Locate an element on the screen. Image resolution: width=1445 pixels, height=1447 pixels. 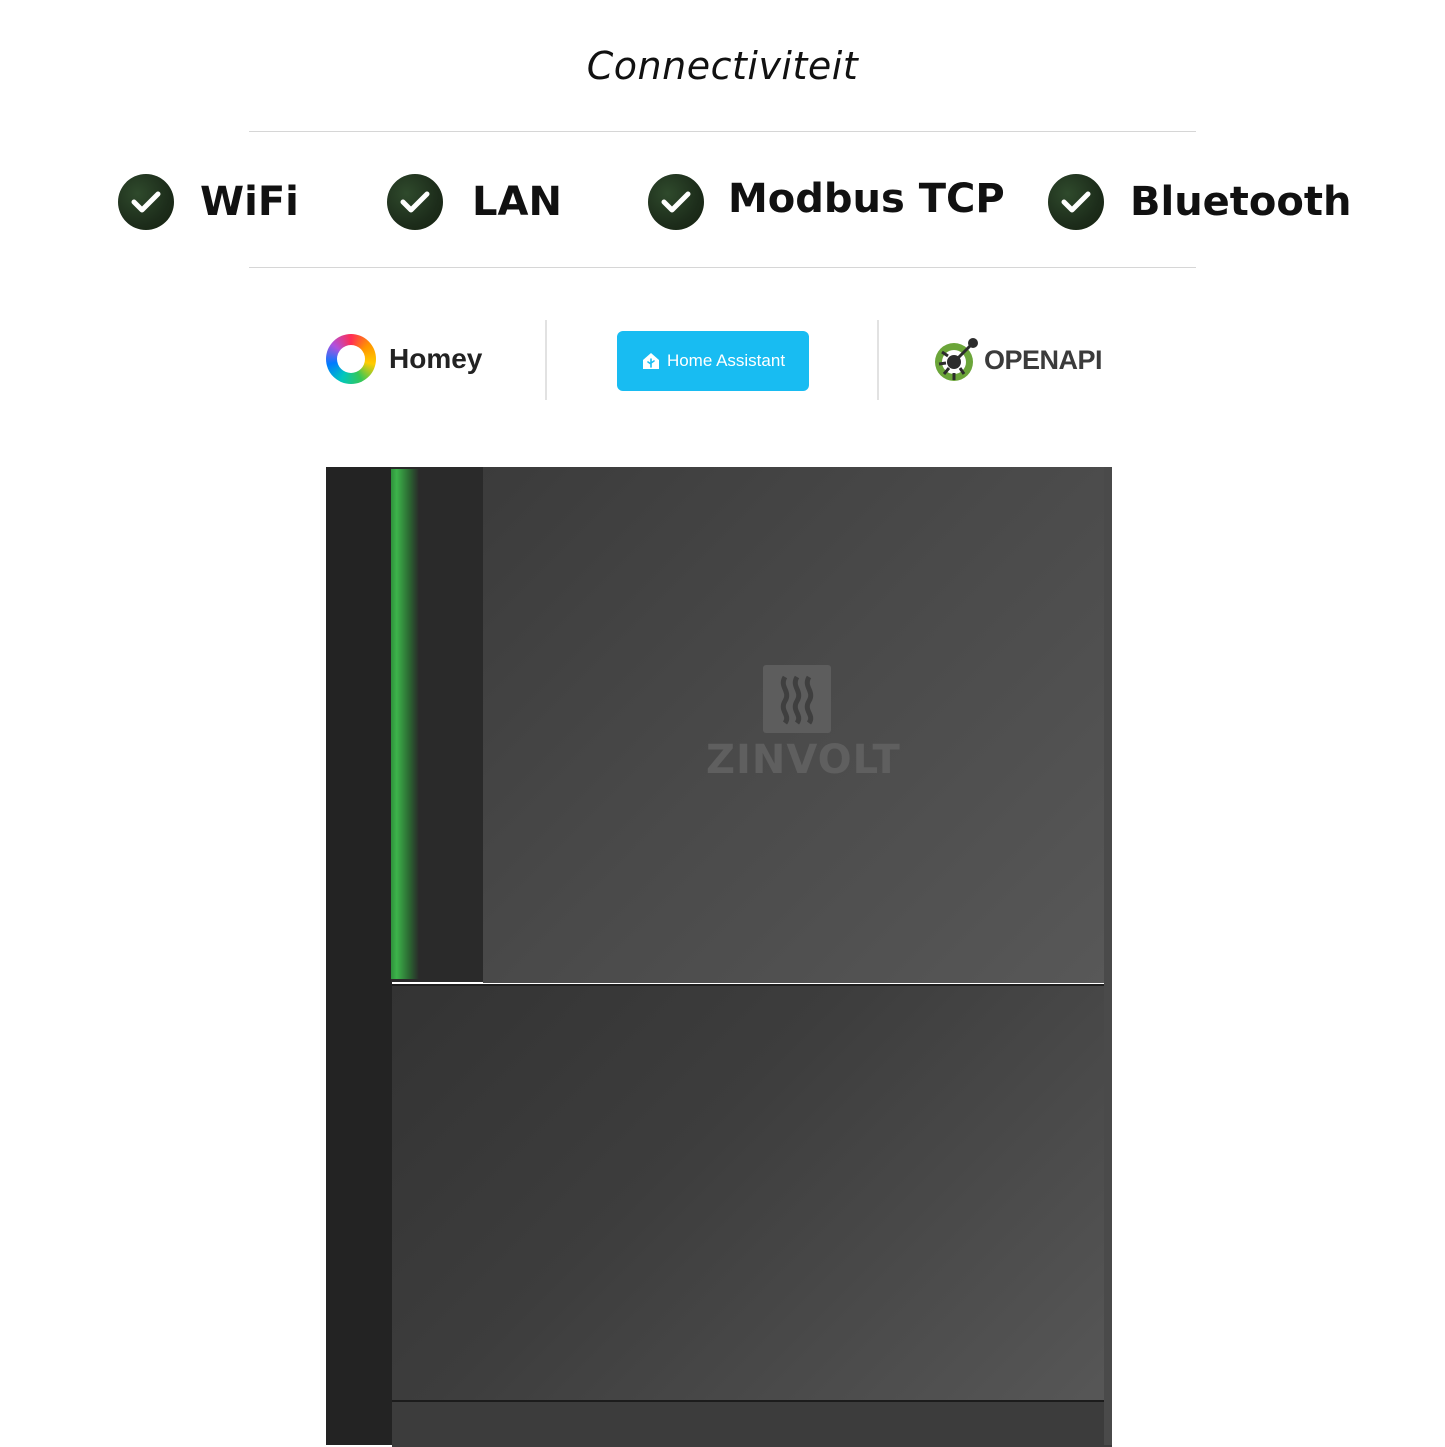
feature-wifi: WiFi is located at coordinates (208, 202).